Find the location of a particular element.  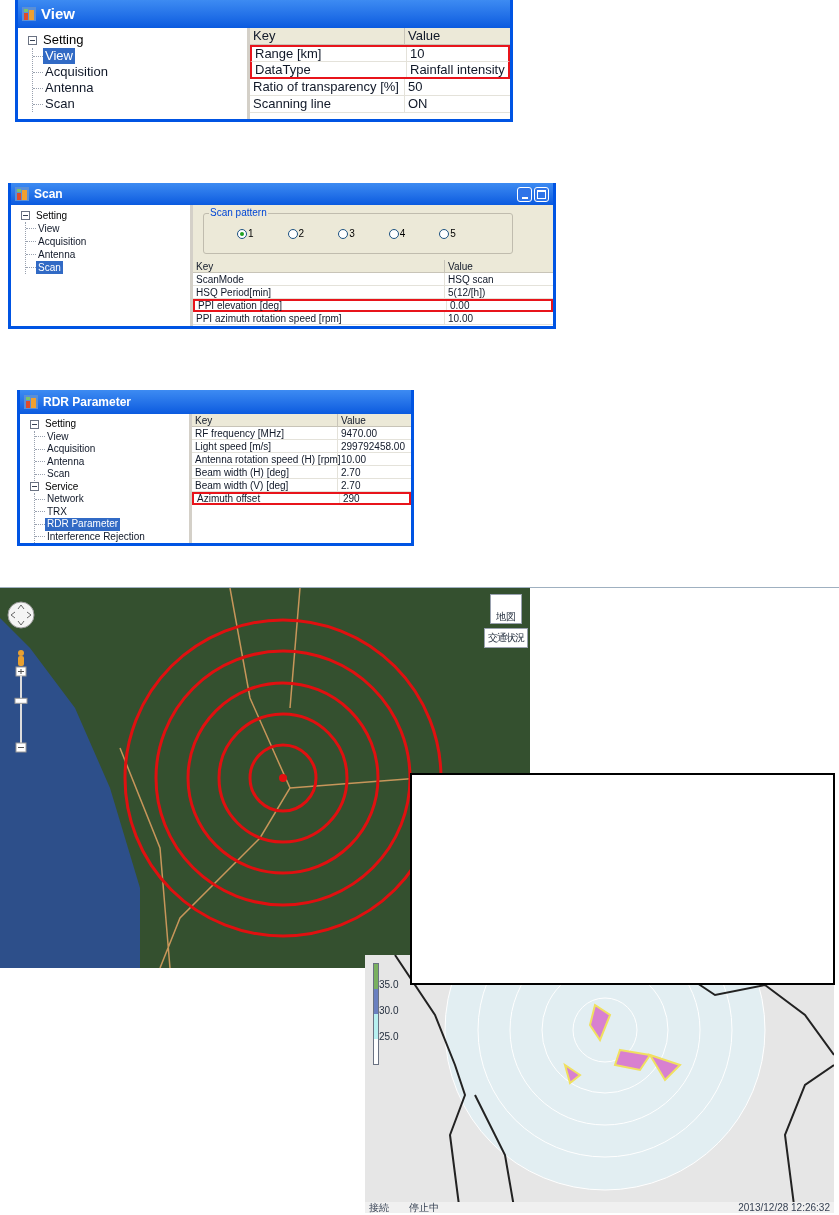

status-text: 接続 is located at coordinates (379, 1207).